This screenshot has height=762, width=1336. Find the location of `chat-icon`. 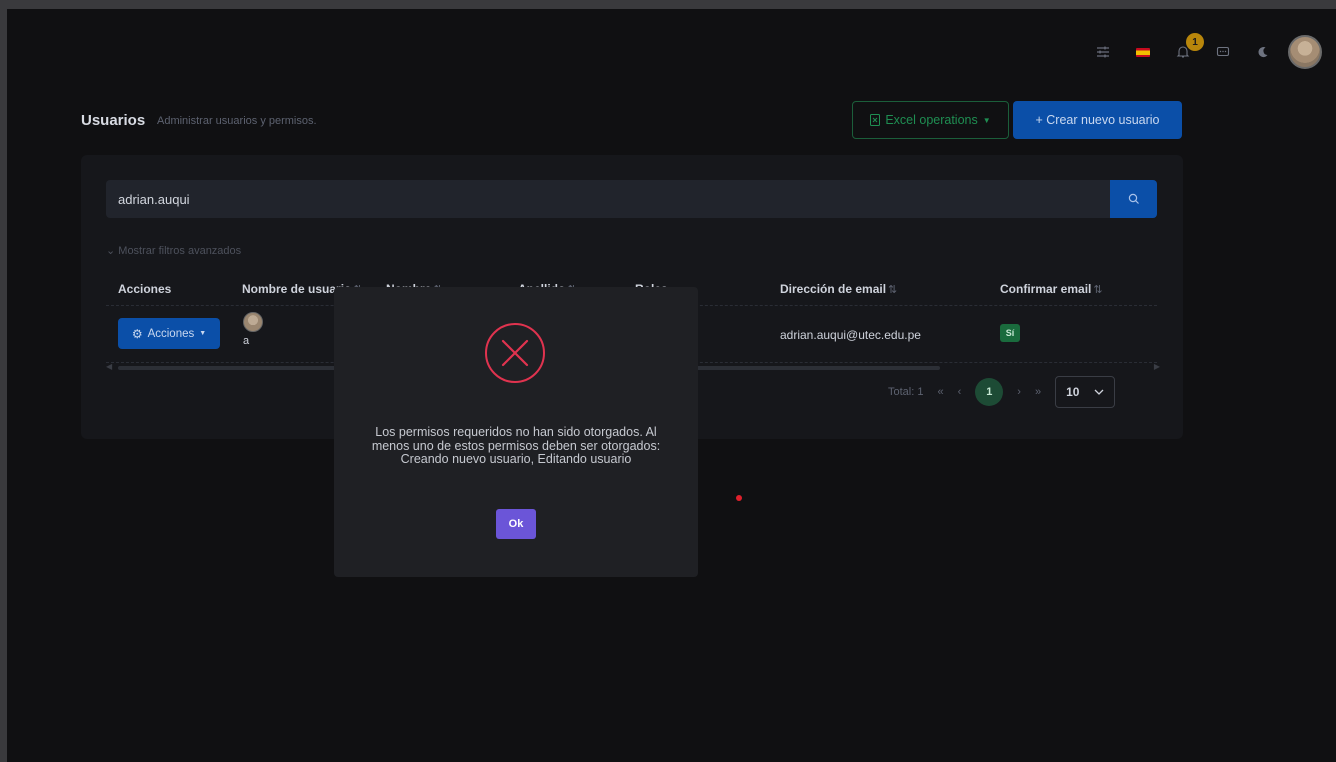

chat-icon is located at coordinates (1223, 52).